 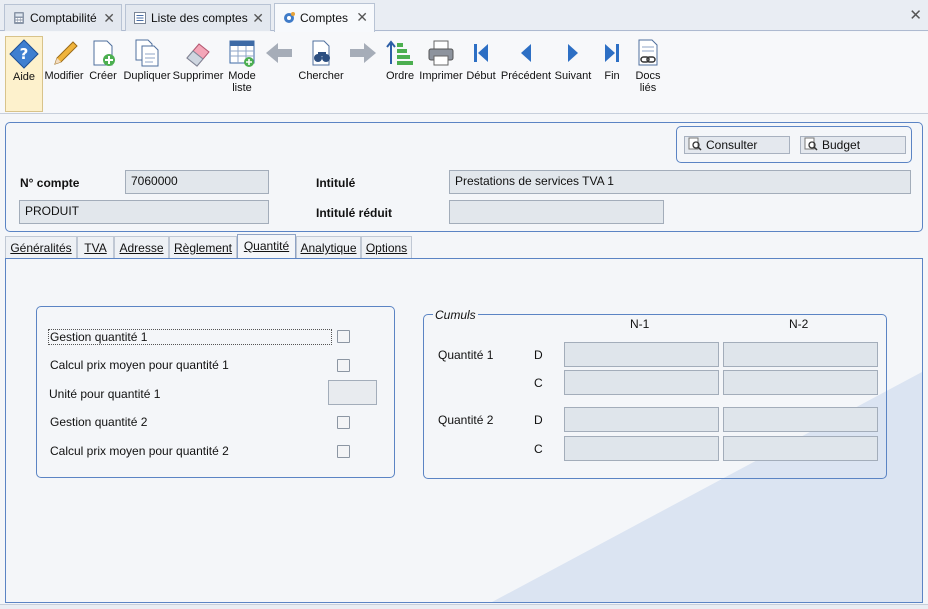 What do you see at coordinates (198, 74) in the screenshot?
I see `supprimer-button: Supprimer` at bounding box center [198, 74].